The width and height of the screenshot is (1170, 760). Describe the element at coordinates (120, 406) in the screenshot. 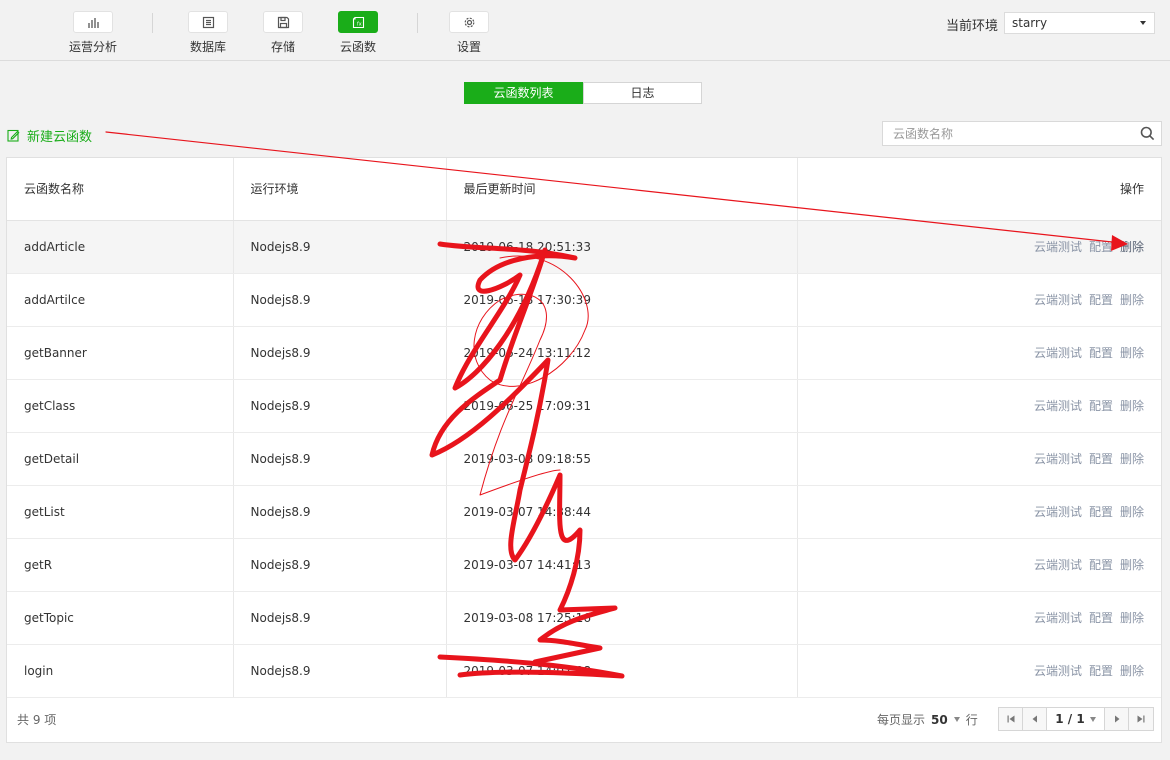

I see `cell-function-name: getClass` at that location.